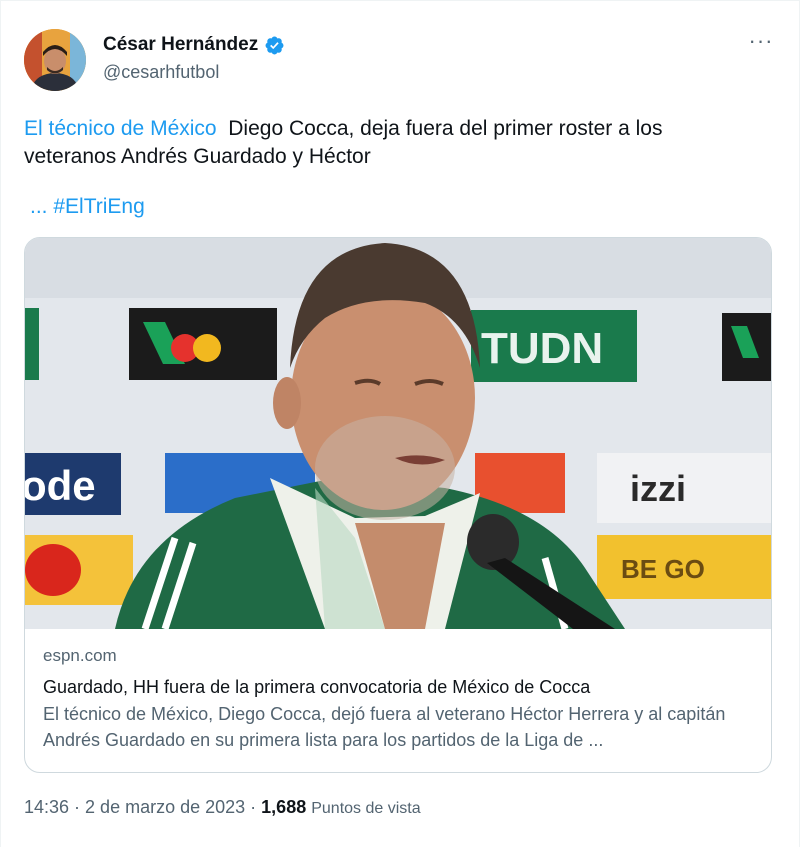 Image resolution: width=800 pixels, height=848 pixels. What do you see at coordinates (542, 348) in the screenshot?
I see `sponsor-tudn: TUDN` at bounding box center [542, 348].